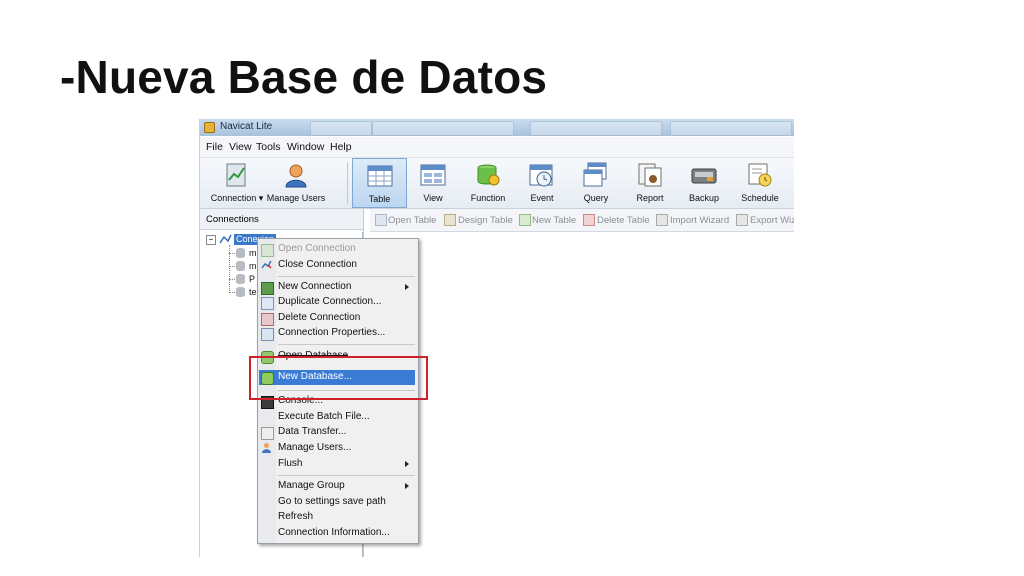 Image resolution: width=1024 pixels, height=576 pixels. Describe the element at coordinates (704, 176) in the screenshot. I see `backup-icon` at that location.